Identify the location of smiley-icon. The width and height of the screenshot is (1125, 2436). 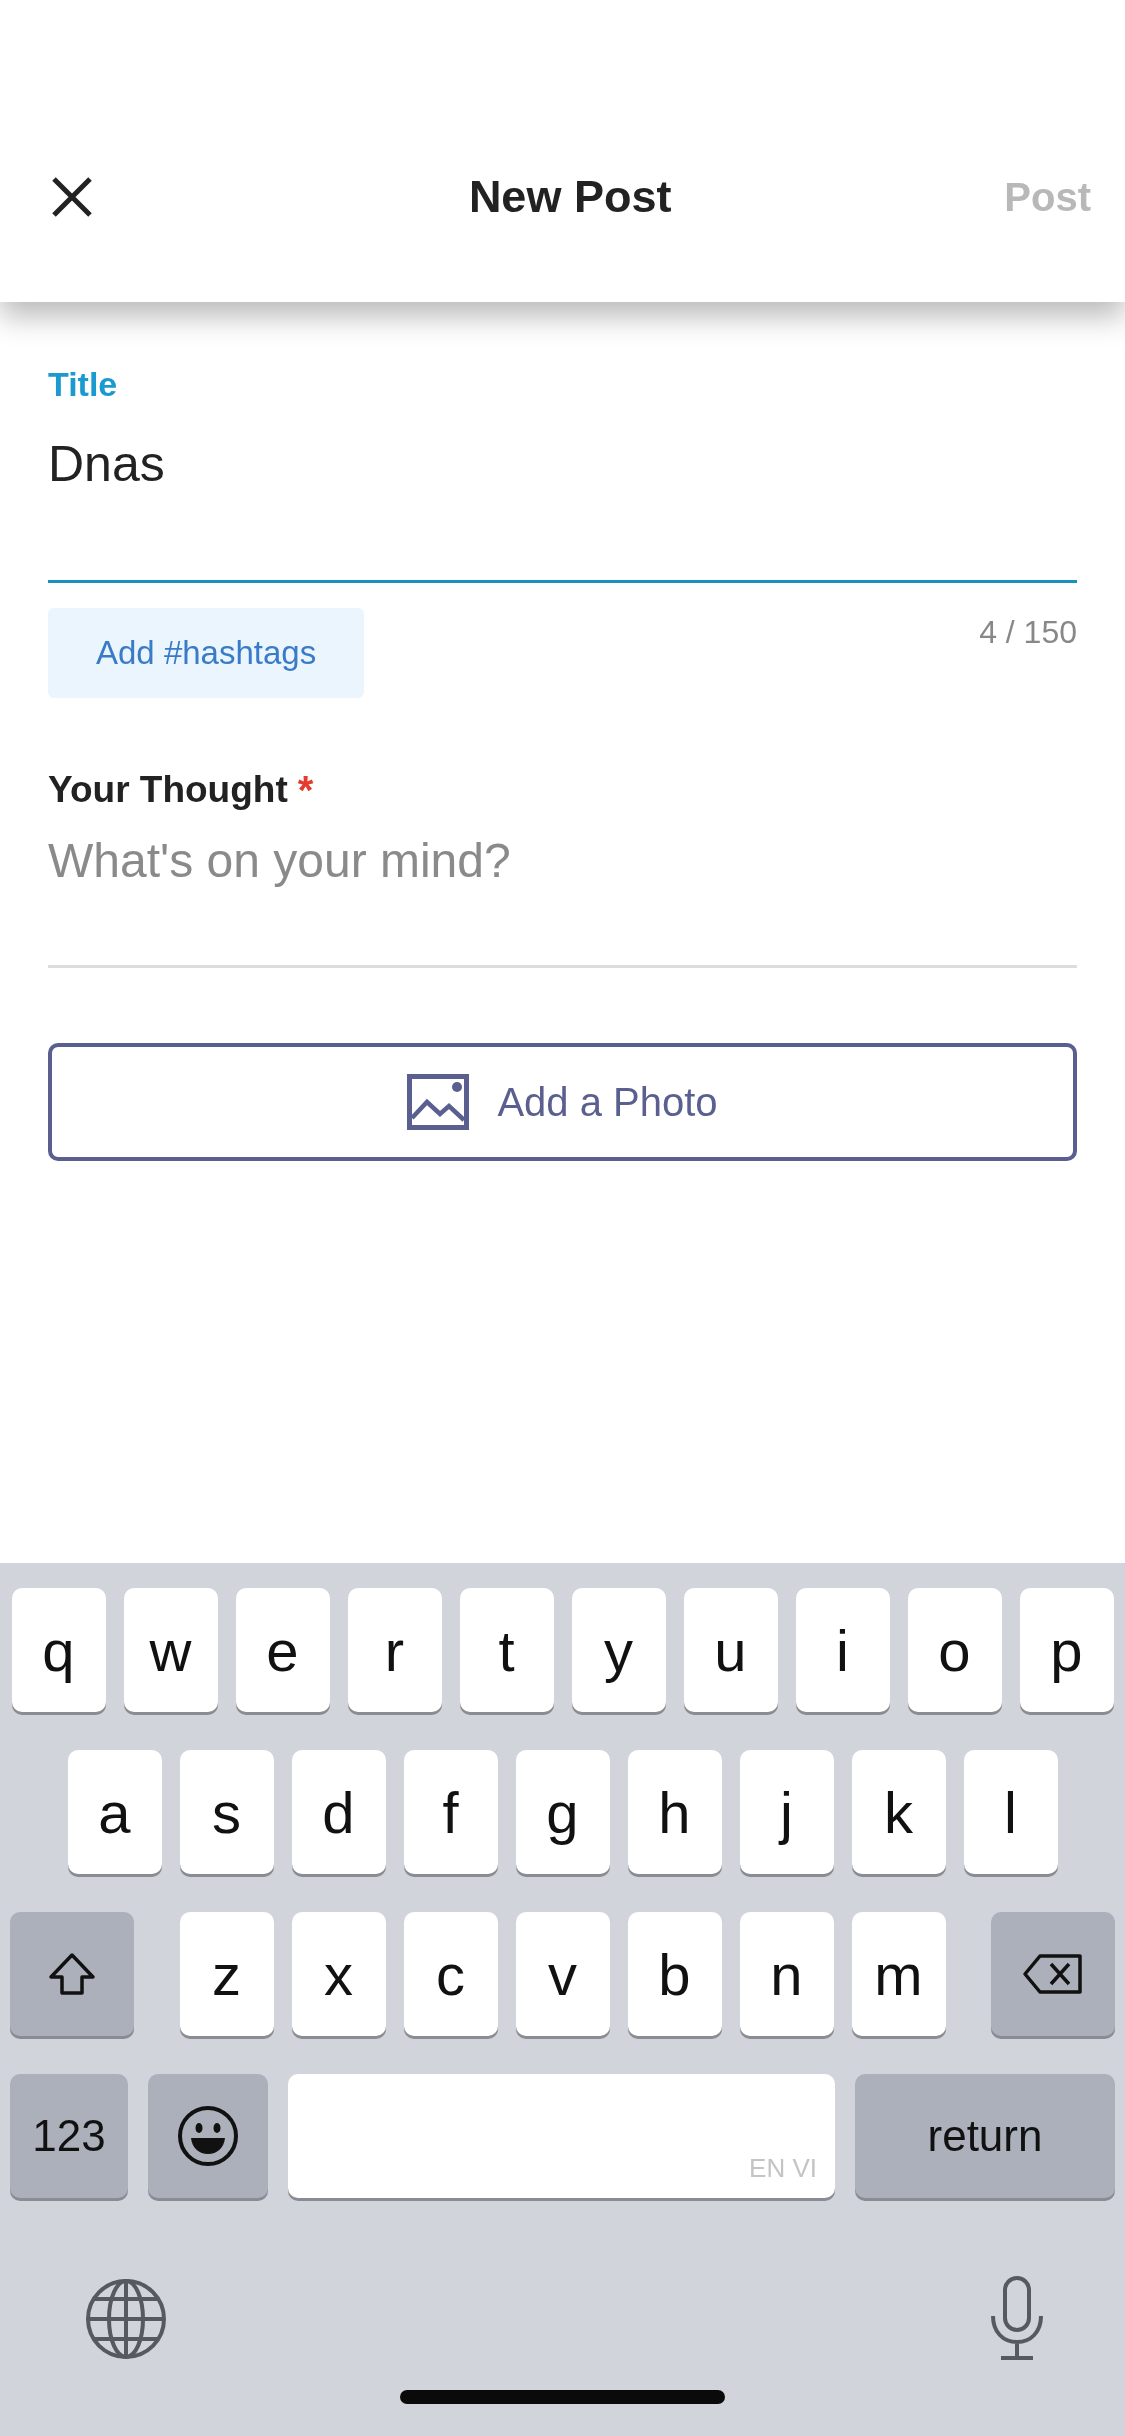
(208, 2136).